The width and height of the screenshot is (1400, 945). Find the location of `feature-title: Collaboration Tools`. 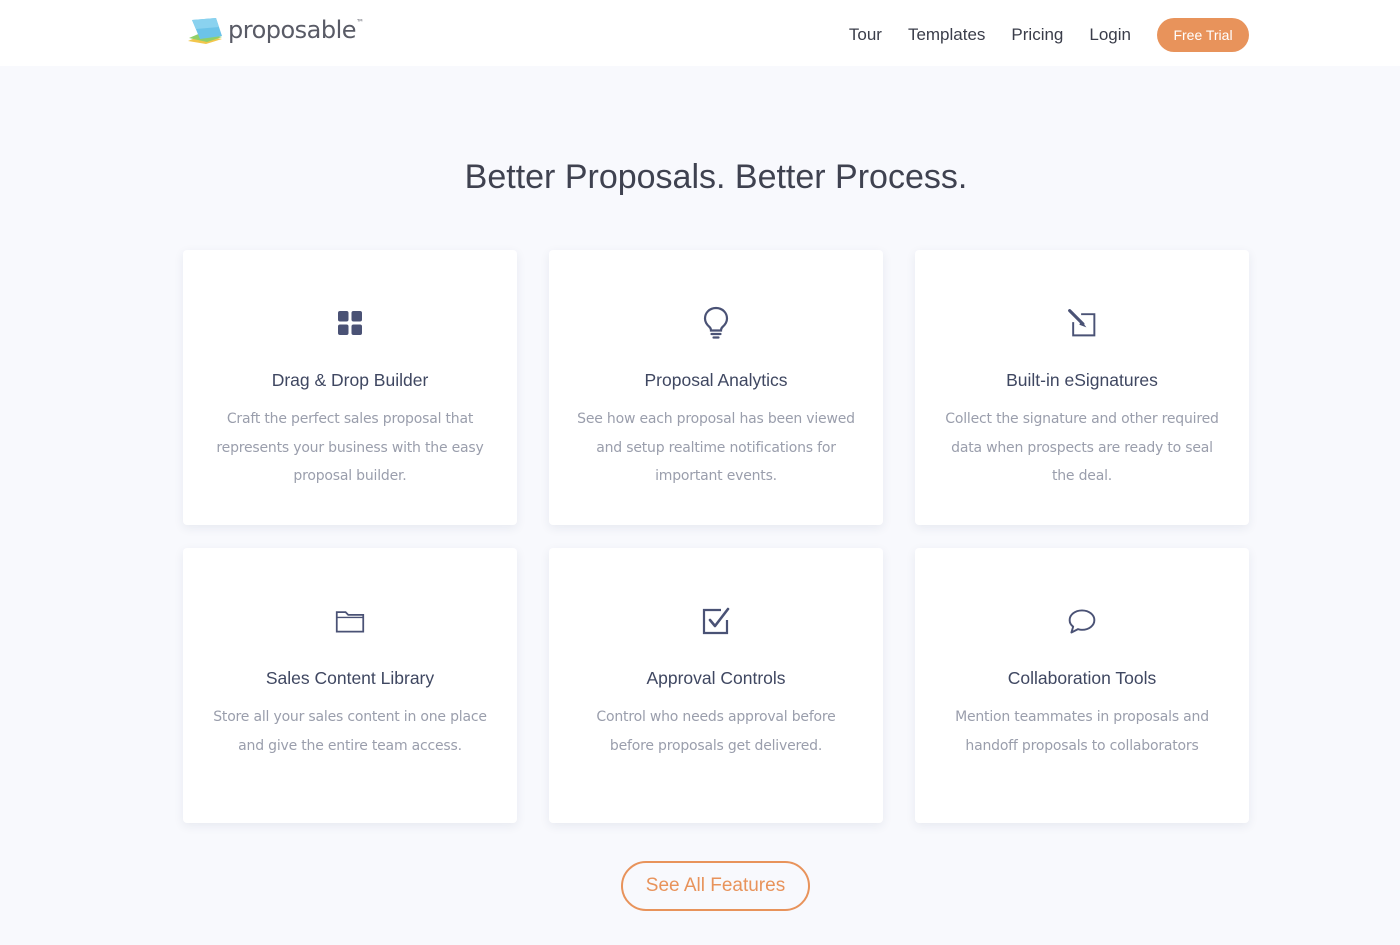

feature-title: Collaboration Tools is located at coordinates (1082, 678).